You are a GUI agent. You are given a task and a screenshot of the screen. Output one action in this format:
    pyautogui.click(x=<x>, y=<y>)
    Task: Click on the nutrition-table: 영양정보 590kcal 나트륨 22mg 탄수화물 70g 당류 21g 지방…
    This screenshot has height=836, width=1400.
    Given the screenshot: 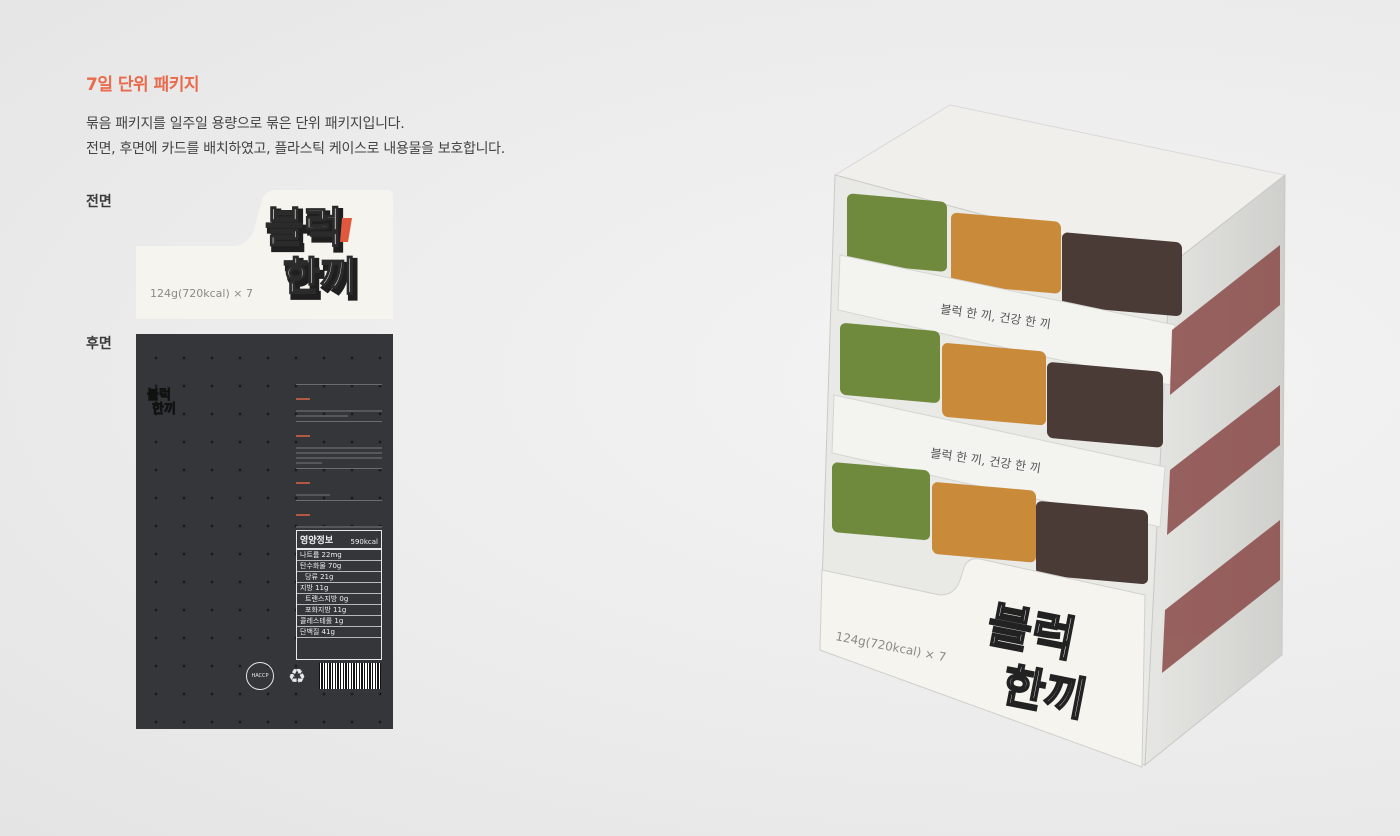 What is the action you would take?
    pyautogui.click(x=339, y=595)
    